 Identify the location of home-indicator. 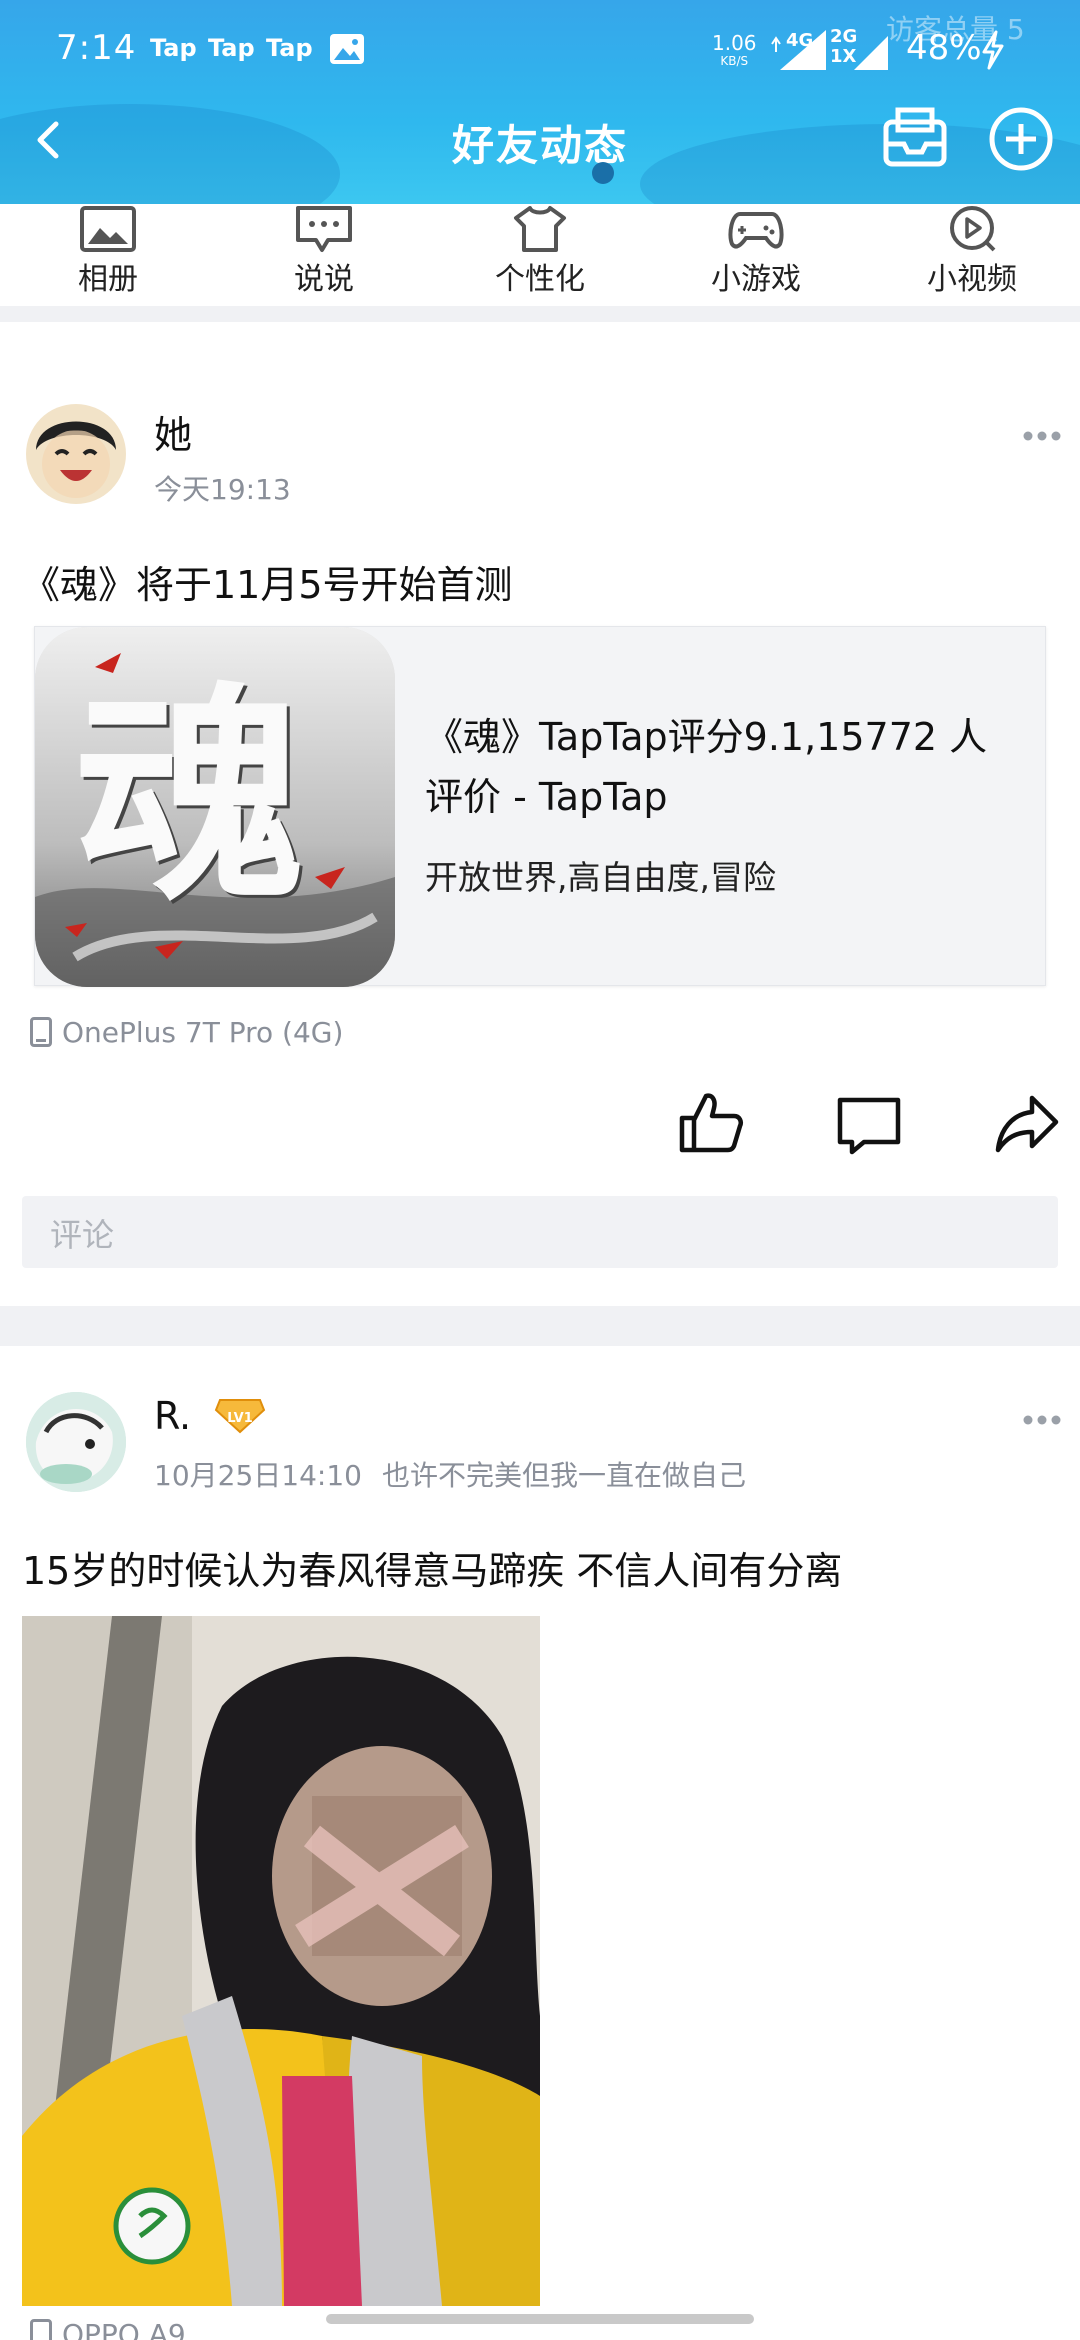
(540, 2319).